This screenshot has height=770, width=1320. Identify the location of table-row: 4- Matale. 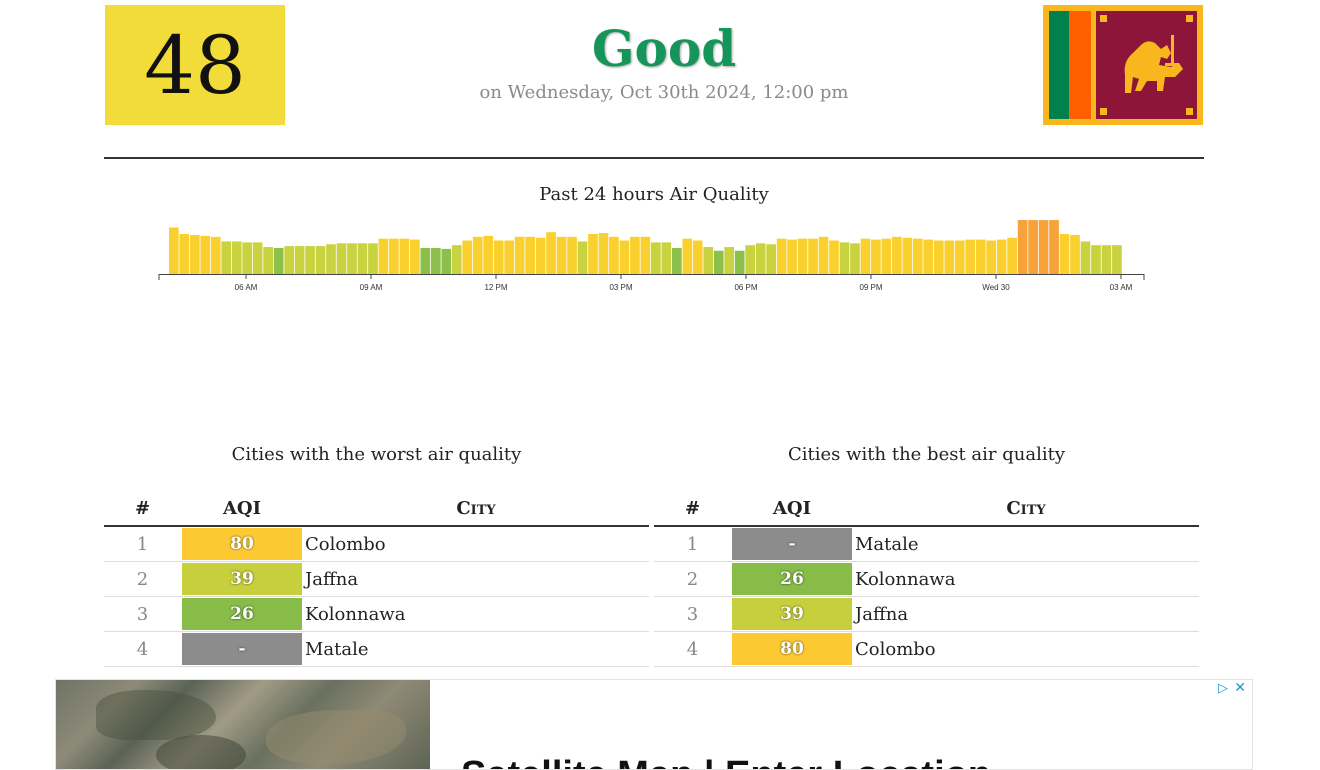
(376, 649).